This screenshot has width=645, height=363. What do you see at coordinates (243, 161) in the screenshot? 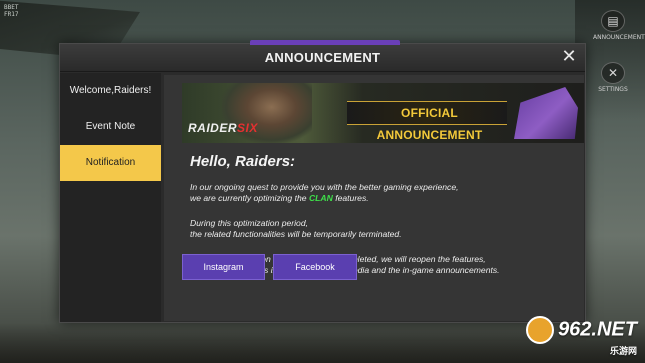
I see `greeting-heading: Hello, Raiders:` at bounding box center [243, 161].